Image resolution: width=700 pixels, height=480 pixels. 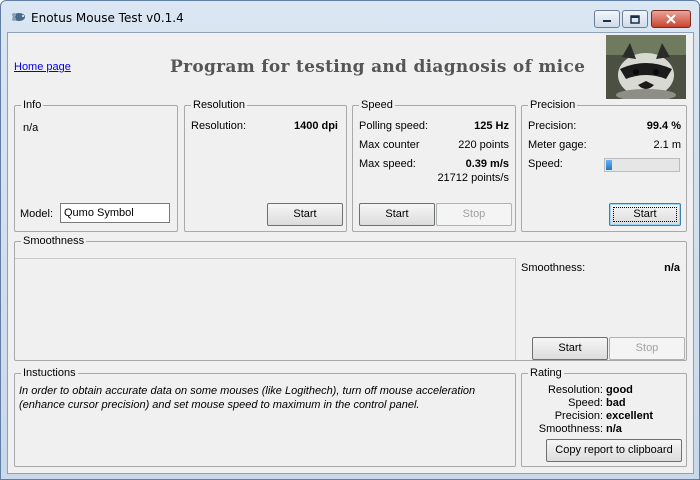 I want to click on max-speed-value: 0.39 m/s, so click(x=487, y=164).